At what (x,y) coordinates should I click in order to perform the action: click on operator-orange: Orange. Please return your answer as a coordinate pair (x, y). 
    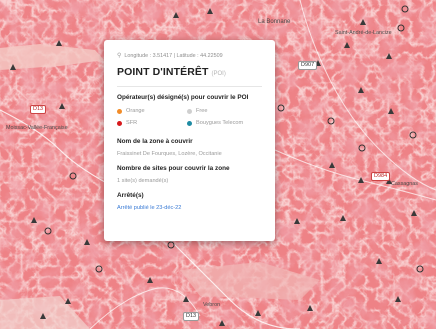
    Looking at the image, I should click on (152, 111).